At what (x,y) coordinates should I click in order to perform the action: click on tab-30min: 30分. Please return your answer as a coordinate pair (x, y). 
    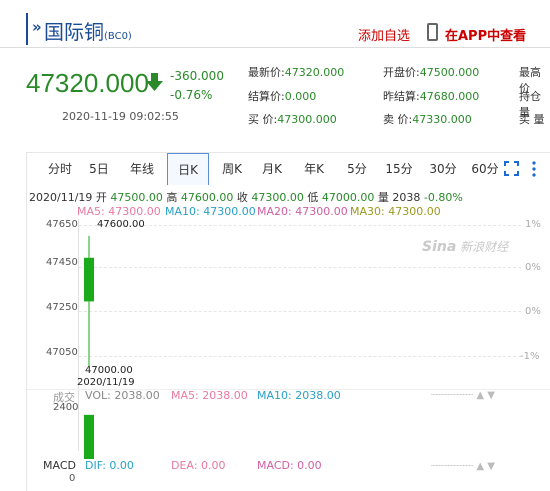
    Looking at the image, I should click on (443, 169).